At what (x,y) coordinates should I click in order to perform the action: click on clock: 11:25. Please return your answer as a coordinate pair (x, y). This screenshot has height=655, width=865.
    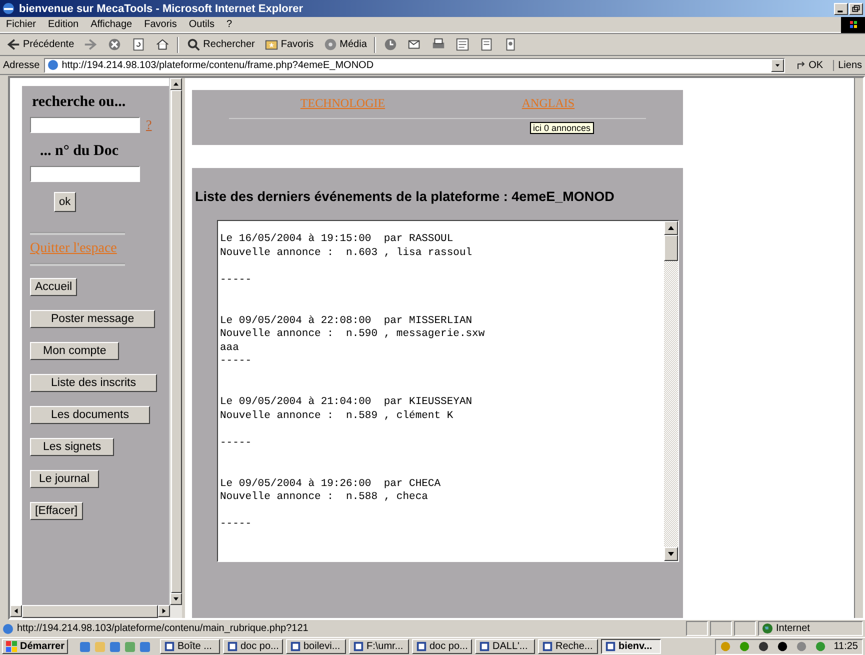
    Looking at the image, I should click on (846, 646).